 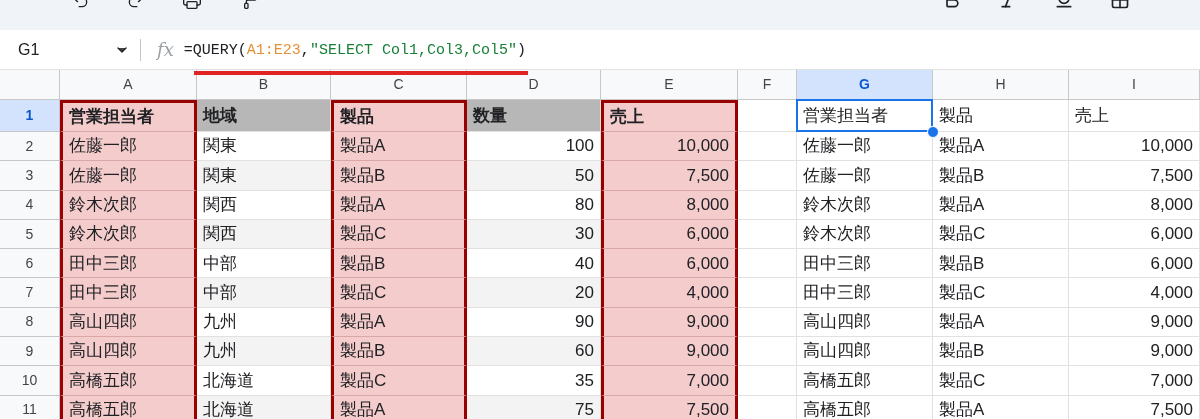 I want to click on column-header: C, so click(x=399, y=84).